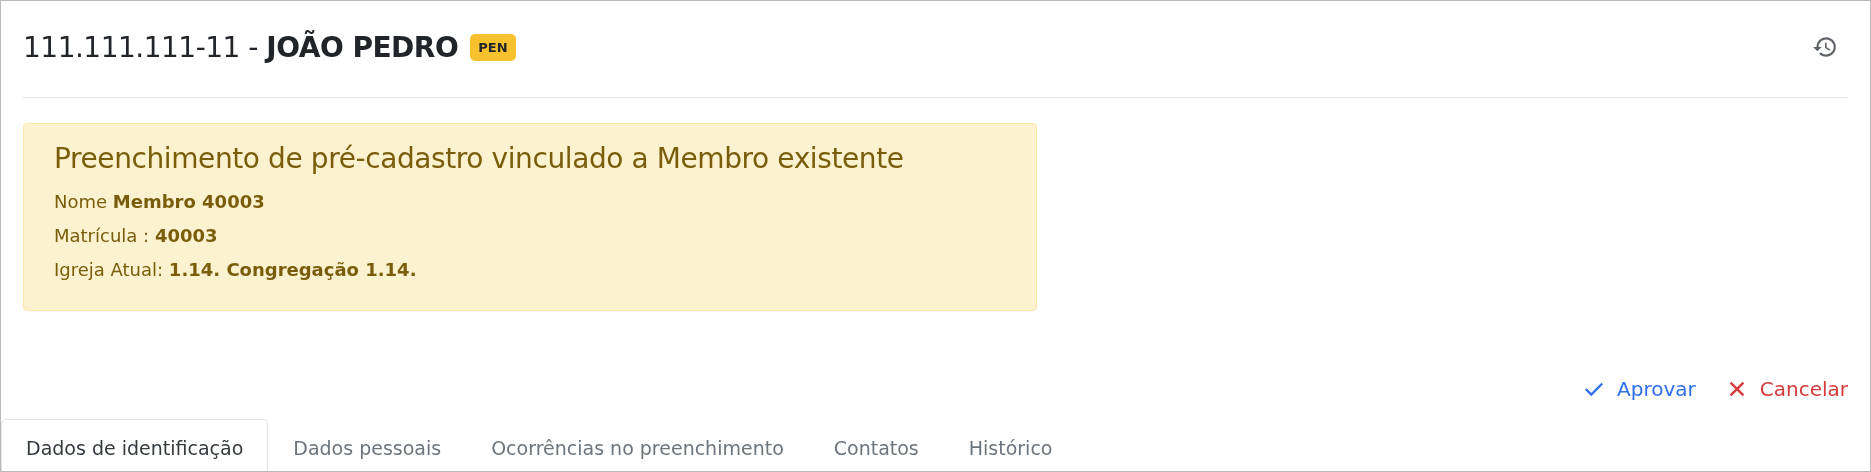  I want to click on history-icon, so click(1825, 47).